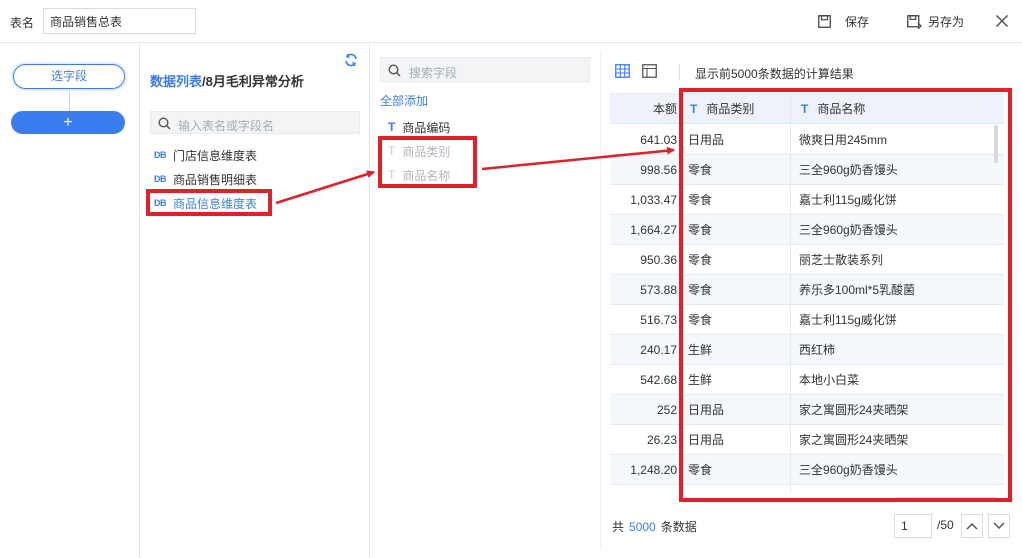  Describe the element at coordinates (843, 21) in the screenshot. I see `save-button: 保存` at that location.